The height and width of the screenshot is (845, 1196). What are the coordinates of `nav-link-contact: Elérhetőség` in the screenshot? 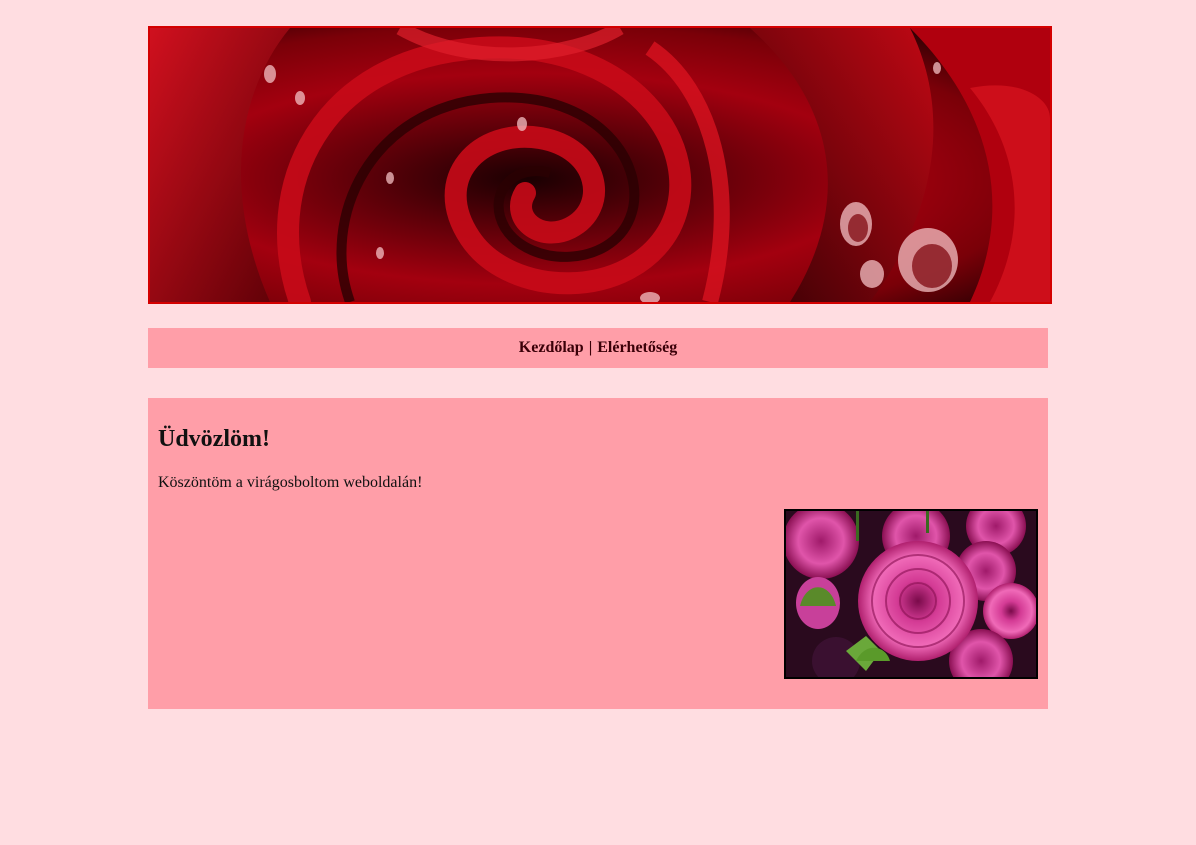 It's located at (637, 348).